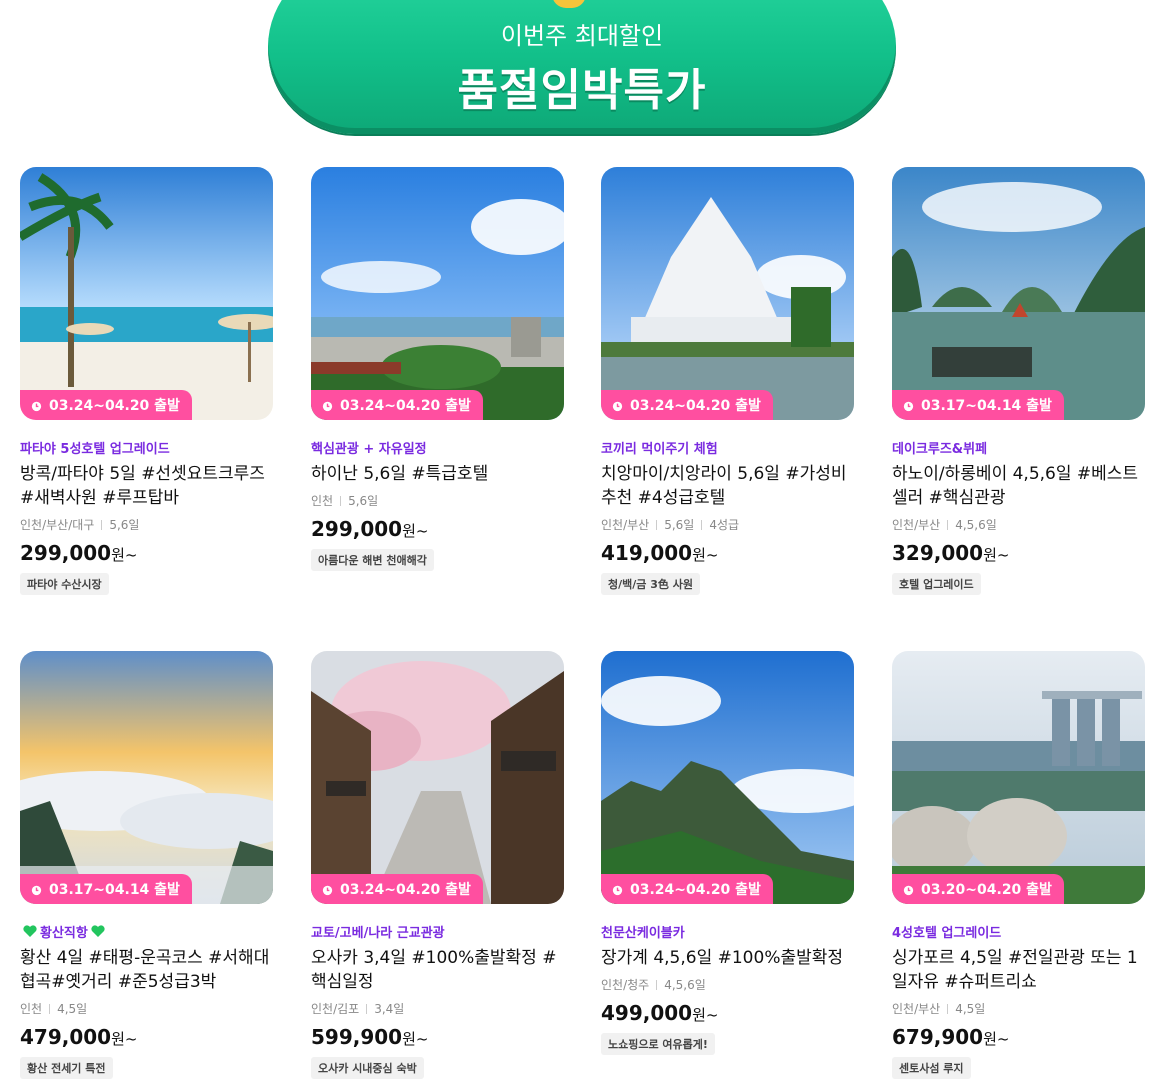  I want to click on departure-date: 03.20~04.20 출발, so click(986, 890).